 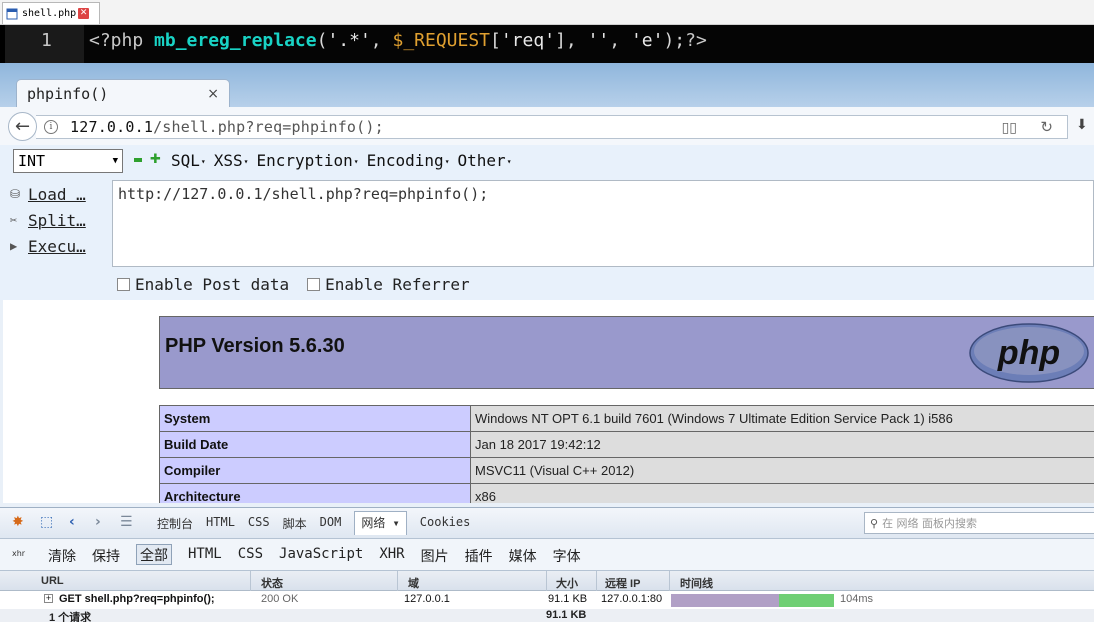 I want to click on enable-post-label: Enable Post data, so click(x=212, y=284).